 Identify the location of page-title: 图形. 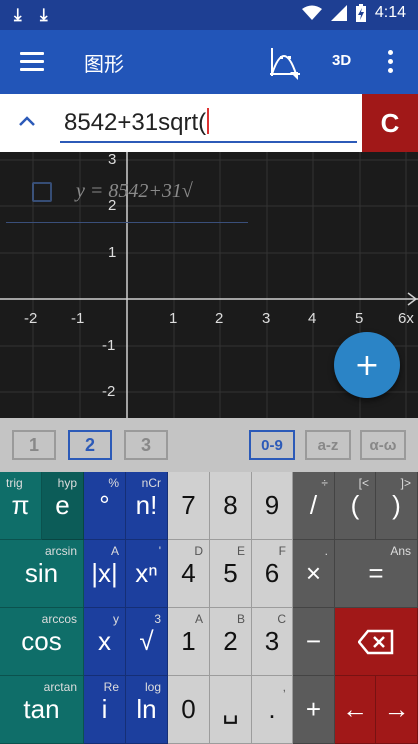
(104, 64).